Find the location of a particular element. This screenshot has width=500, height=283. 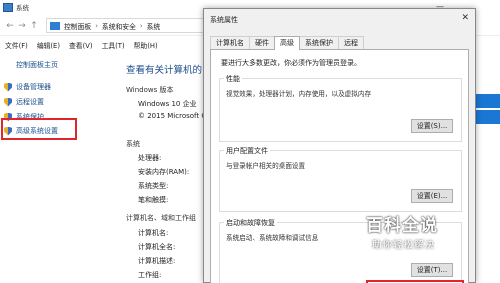

full-computer-name-label: 计算机全名: is located at coordinates (157, 247).